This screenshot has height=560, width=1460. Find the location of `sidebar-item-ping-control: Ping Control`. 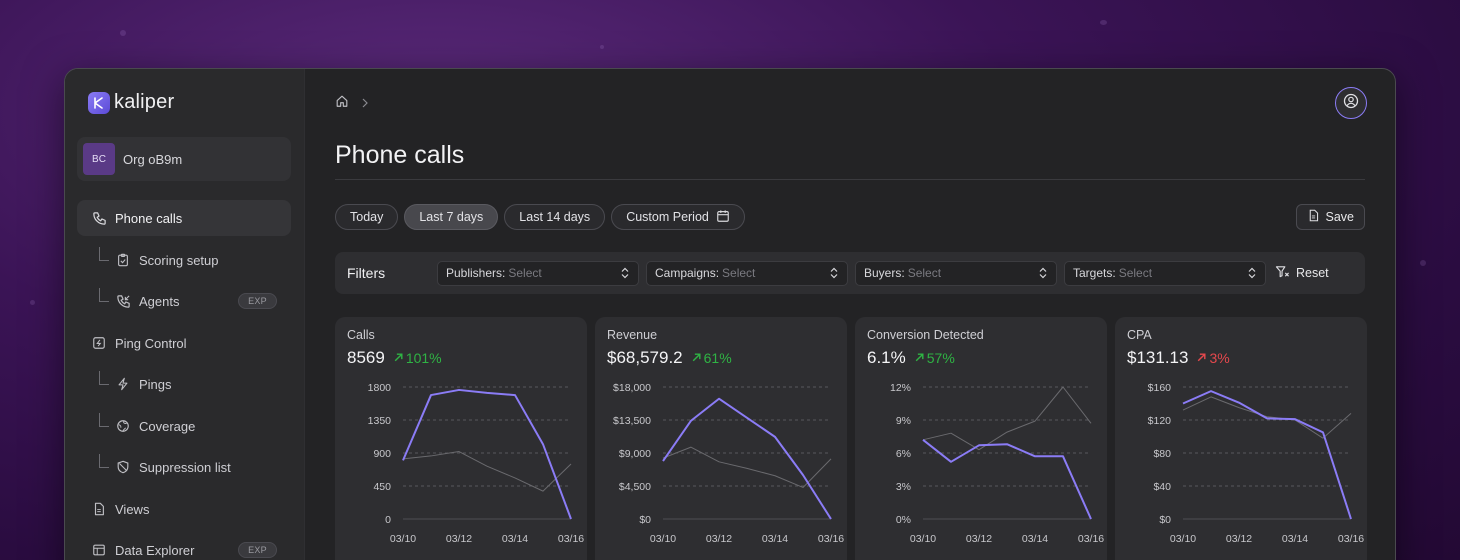

sidebar-item-ping-control: Ping Control is located at coordinates (184, 343).